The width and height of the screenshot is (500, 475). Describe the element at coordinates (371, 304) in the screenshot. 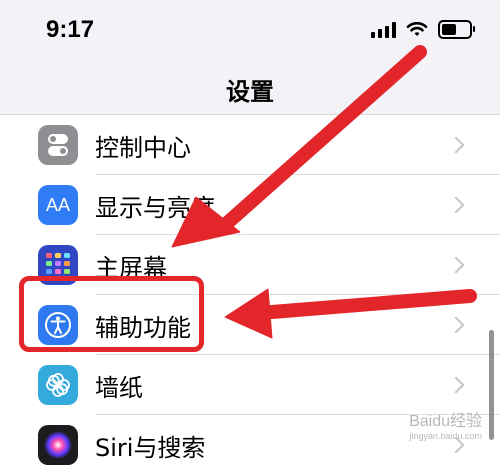

I see `arrow-horizontal` at that location.